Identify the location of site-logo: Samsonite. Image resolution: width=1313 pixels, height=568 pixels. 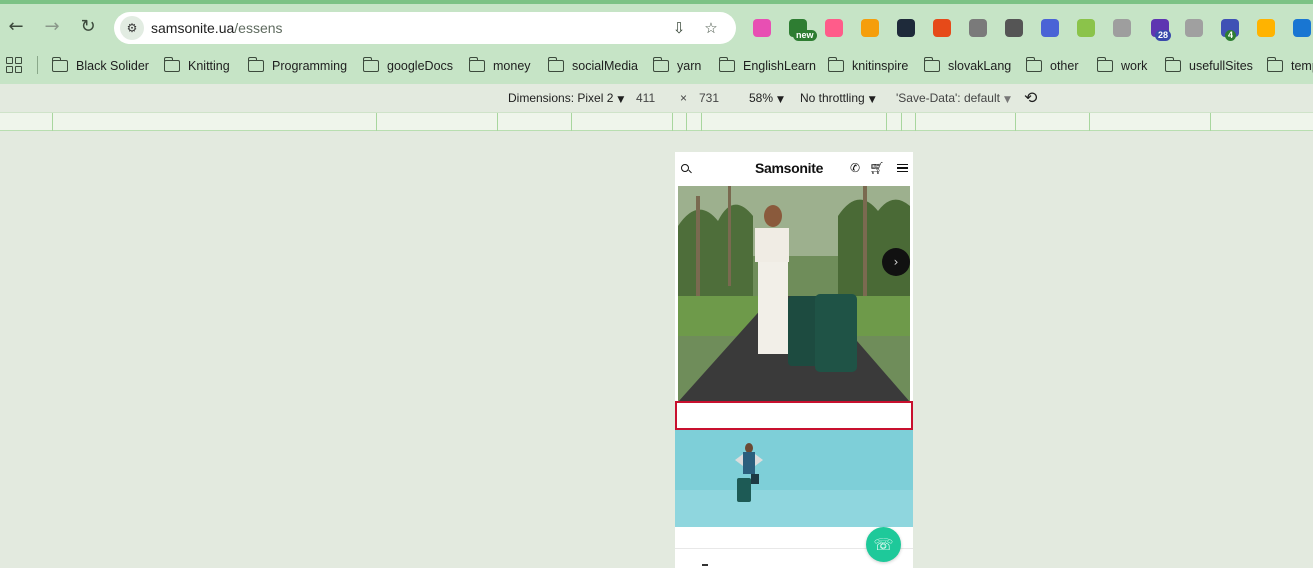
(789, 168).